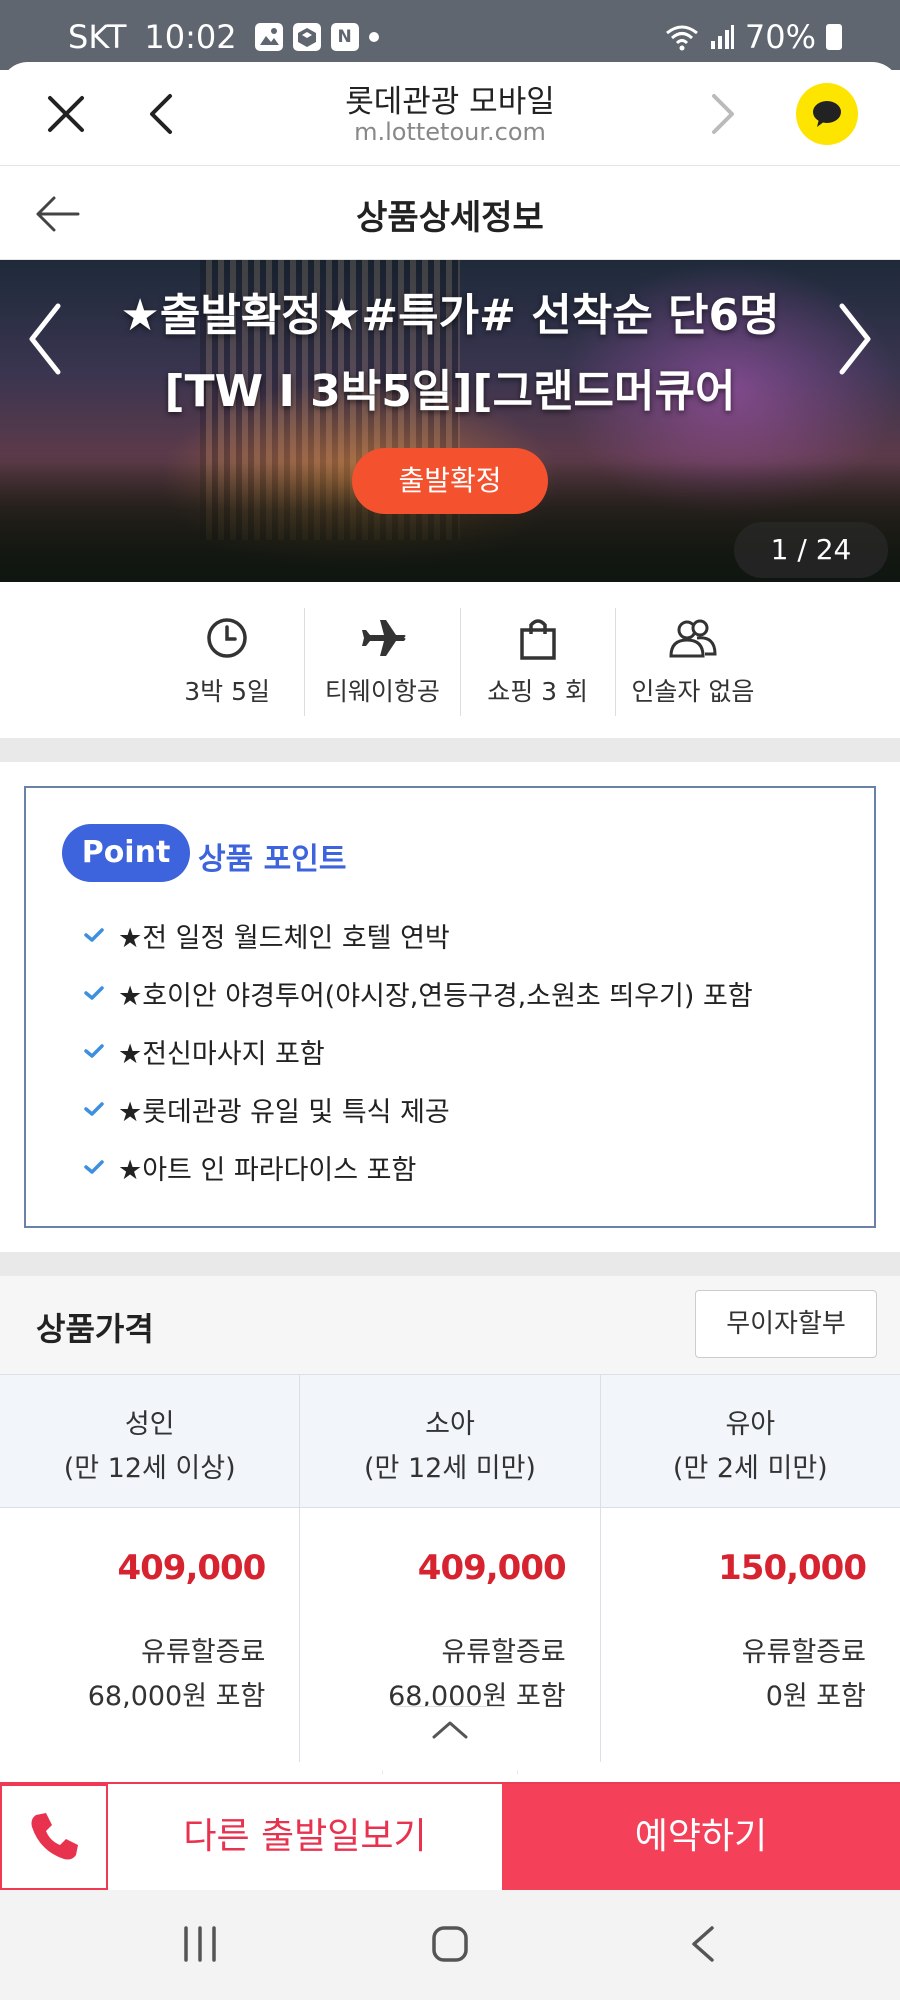 This screenshot has width=900, height=2000. What do you see at coordinates (749, 1635) in the screenshot?
I see `infant-price-cell: 150,000 유류할증료 0원 포함` at bounding box center [749, 1635].